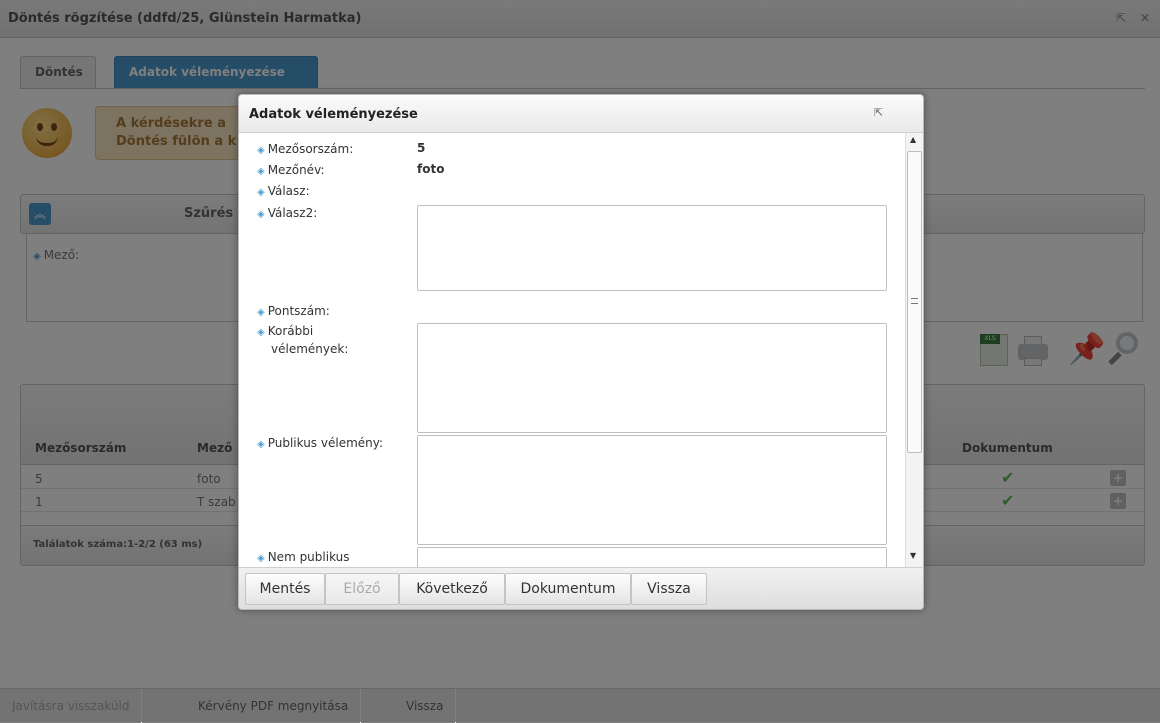 Image resolution: width=1160 pixels, height=723 pixels. I want to click on field-number-label: ◈ Mezősorszám:, so click(305, 149).